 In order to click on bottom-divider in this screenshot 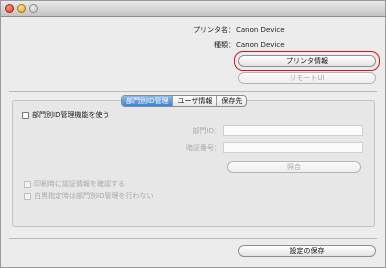, I will do `click(193, 238)`.